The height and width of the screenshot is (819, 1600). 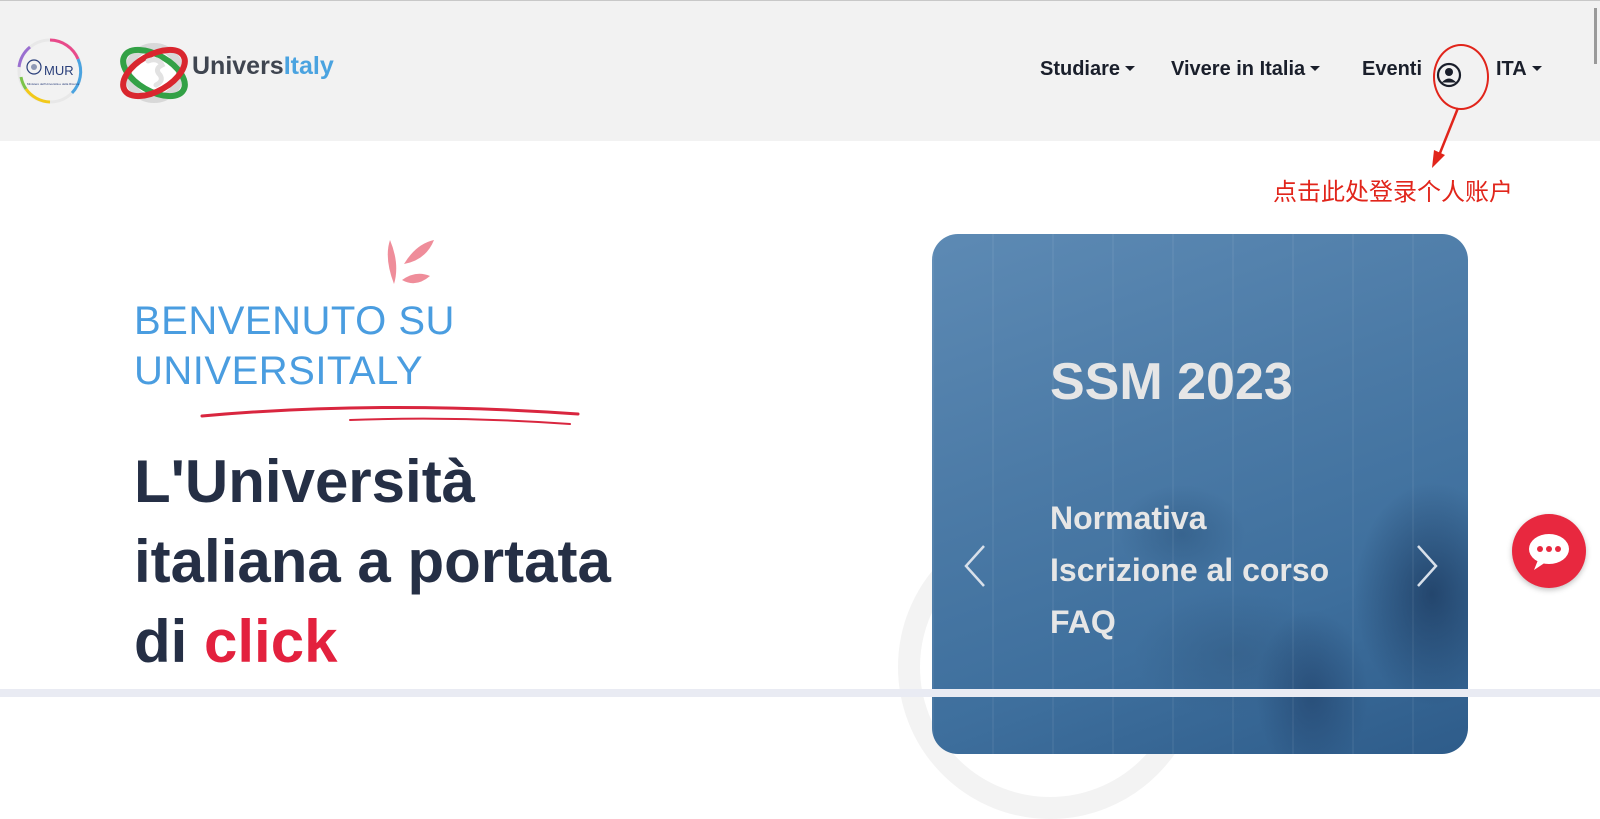 I want to click on language-selector: ITA, so click(x=1519, y=69).